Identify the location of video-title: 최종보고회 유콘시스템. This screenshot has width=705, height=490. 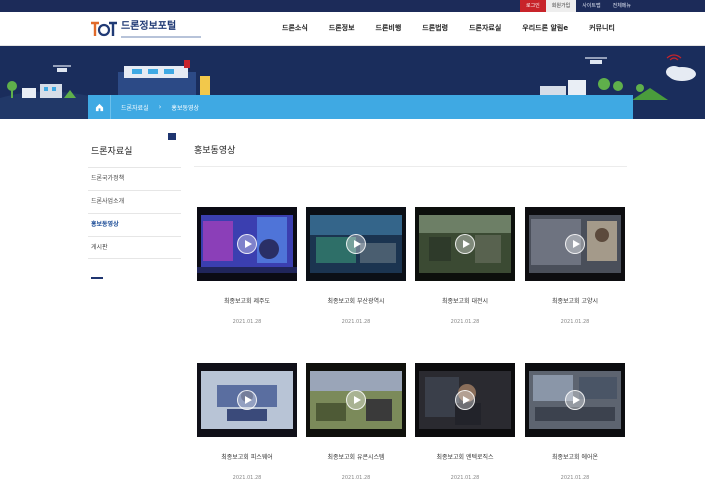
(356, 456).